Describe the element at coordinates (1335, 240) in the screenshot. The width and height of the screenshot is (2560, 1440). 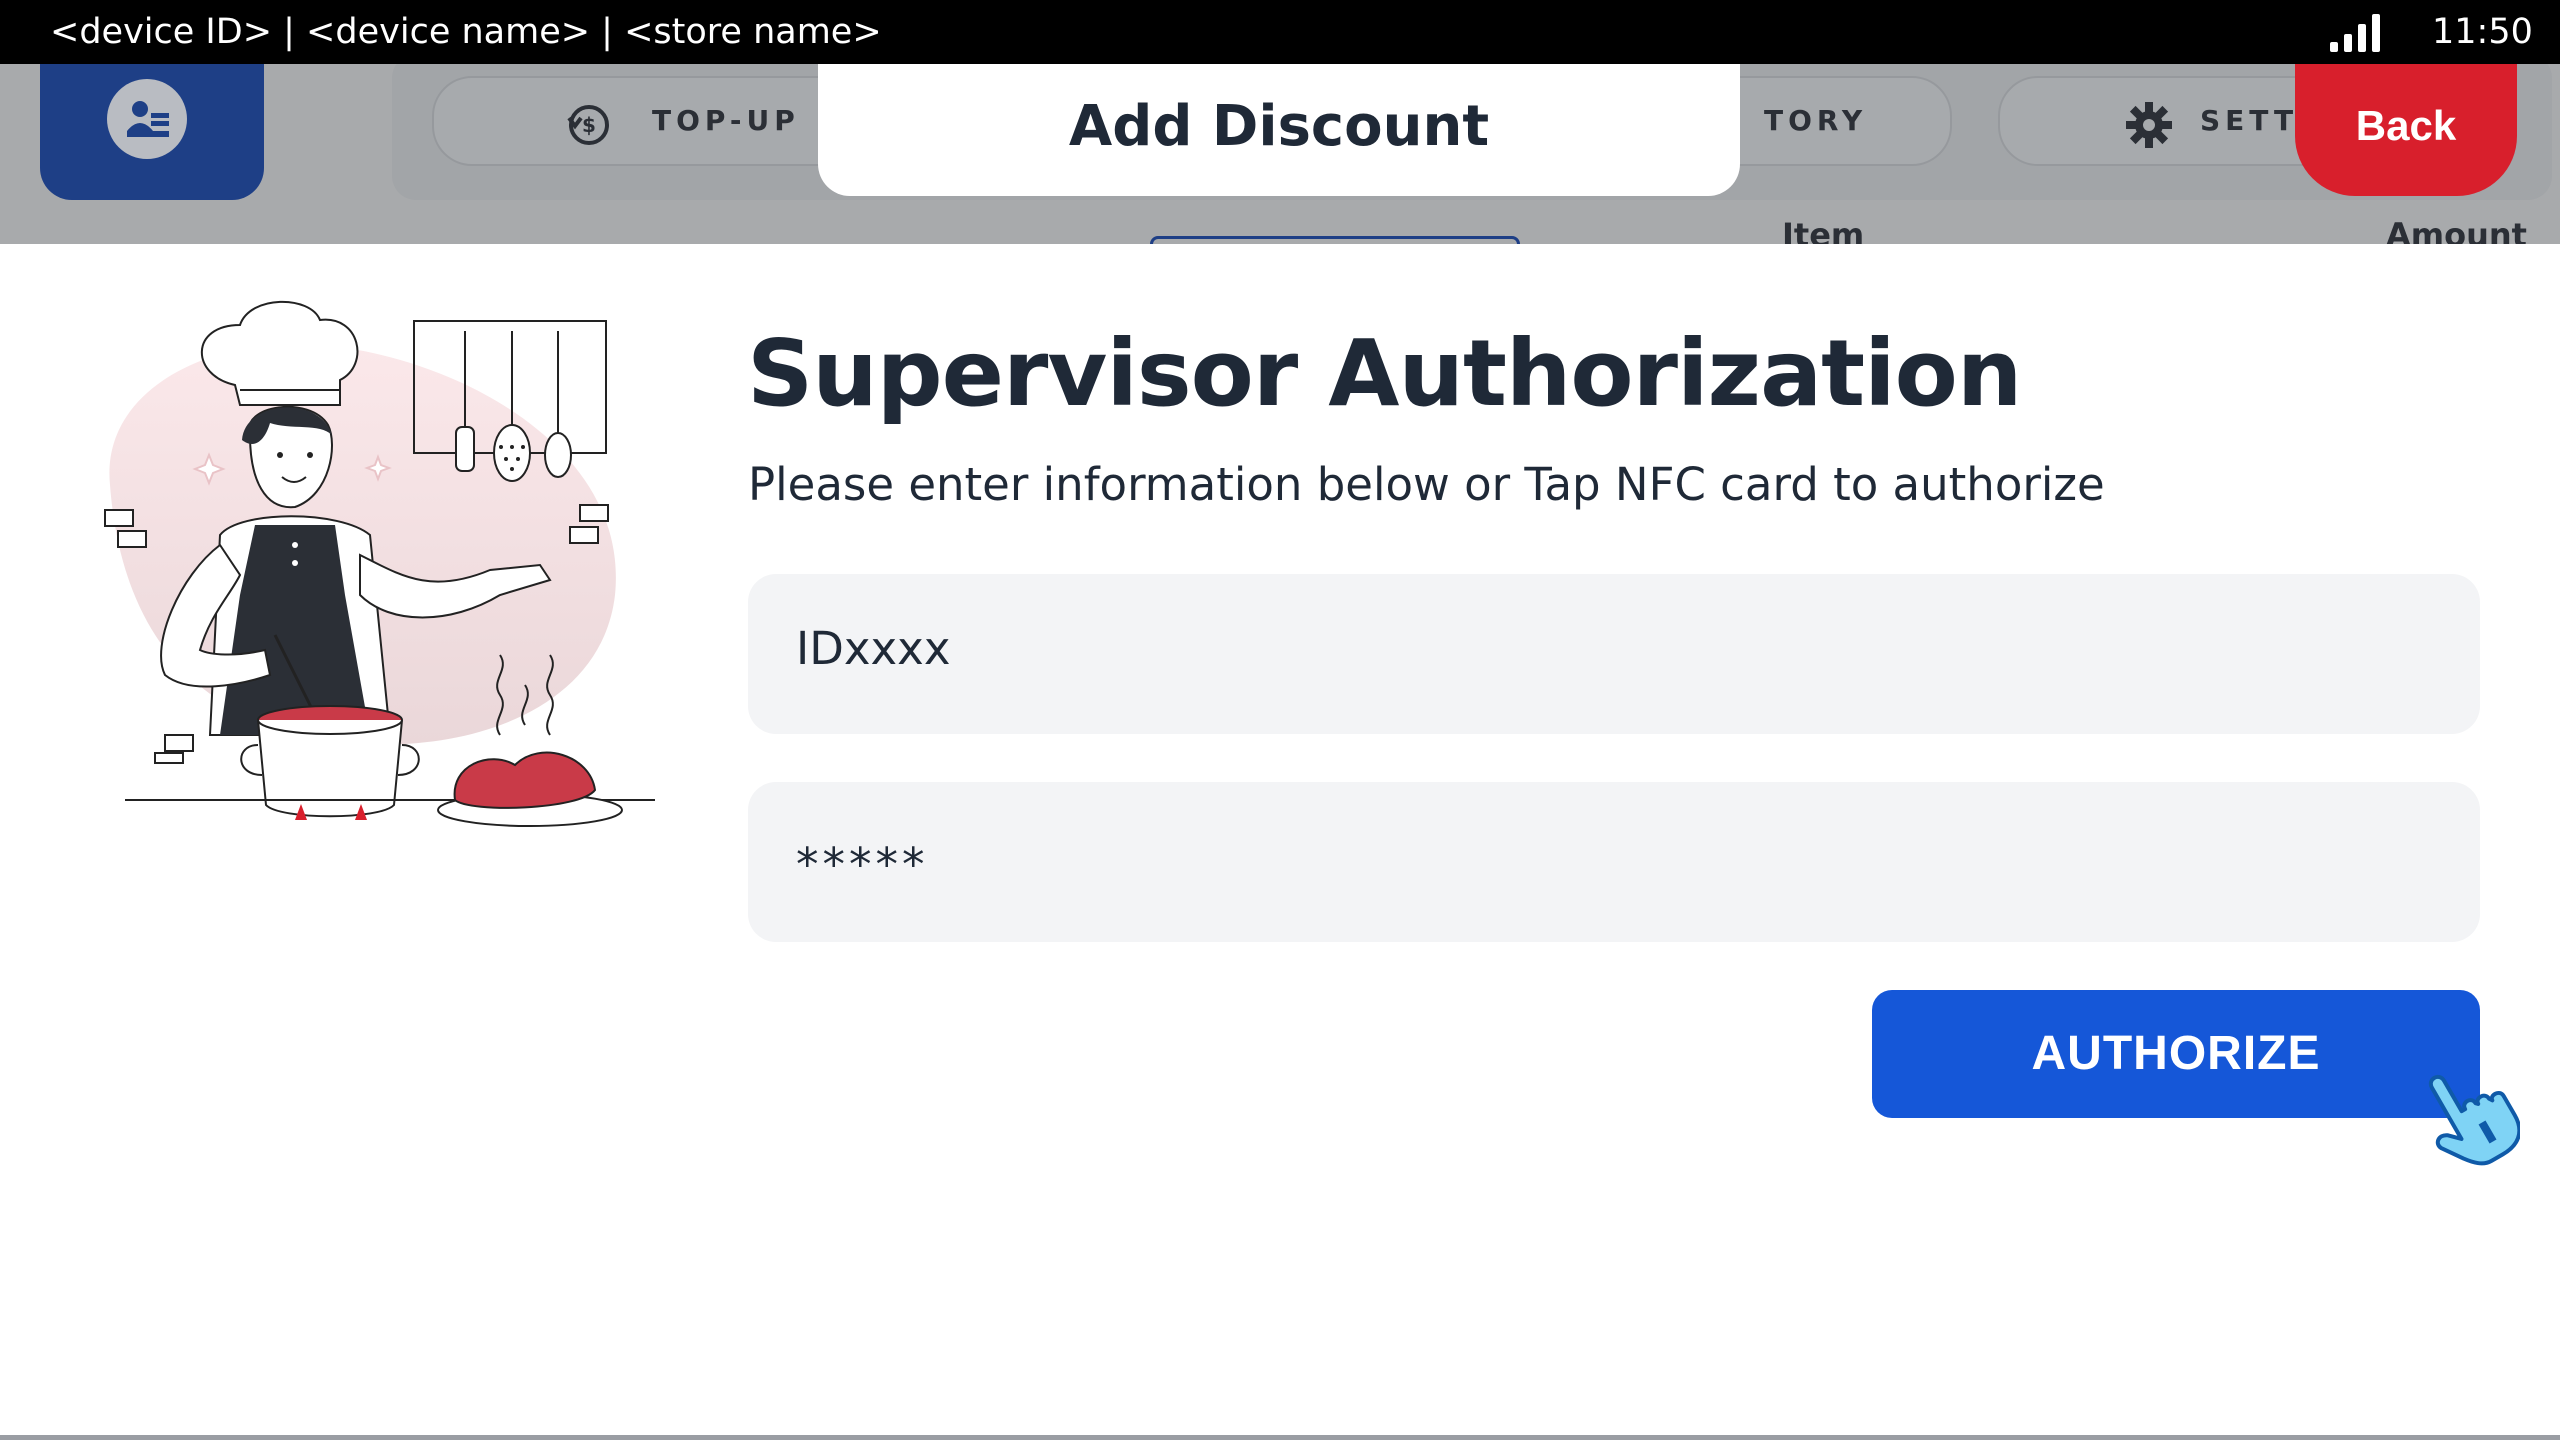
I see `background-active-indicator` at that location.